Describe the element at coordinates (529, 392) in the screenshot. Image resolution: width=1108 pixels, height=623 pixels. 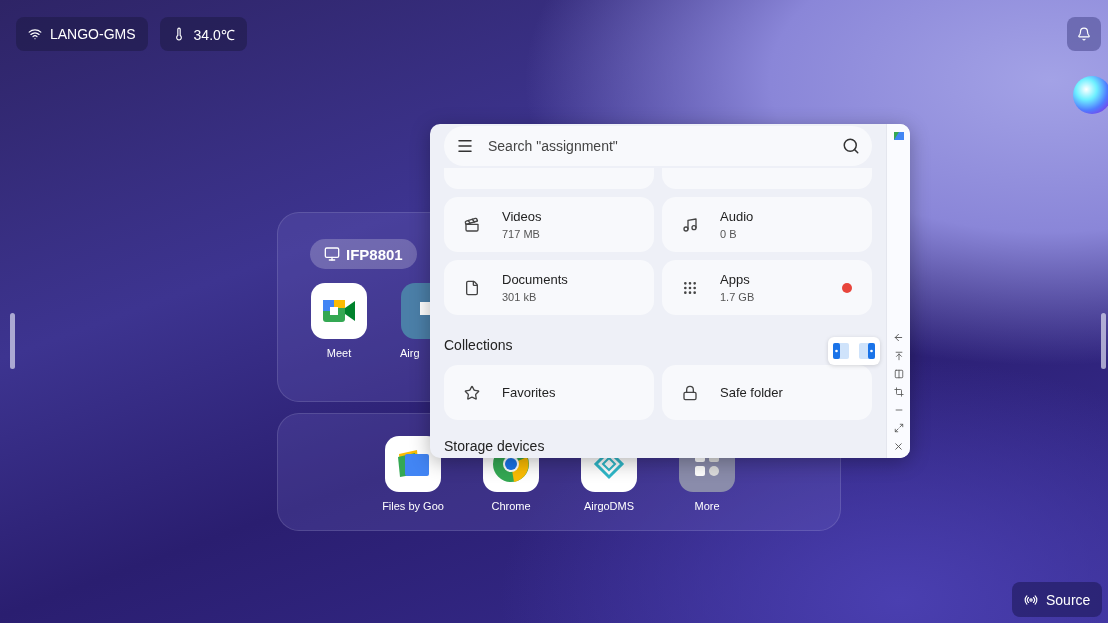
I see `collection-name: Favorites` at that location.